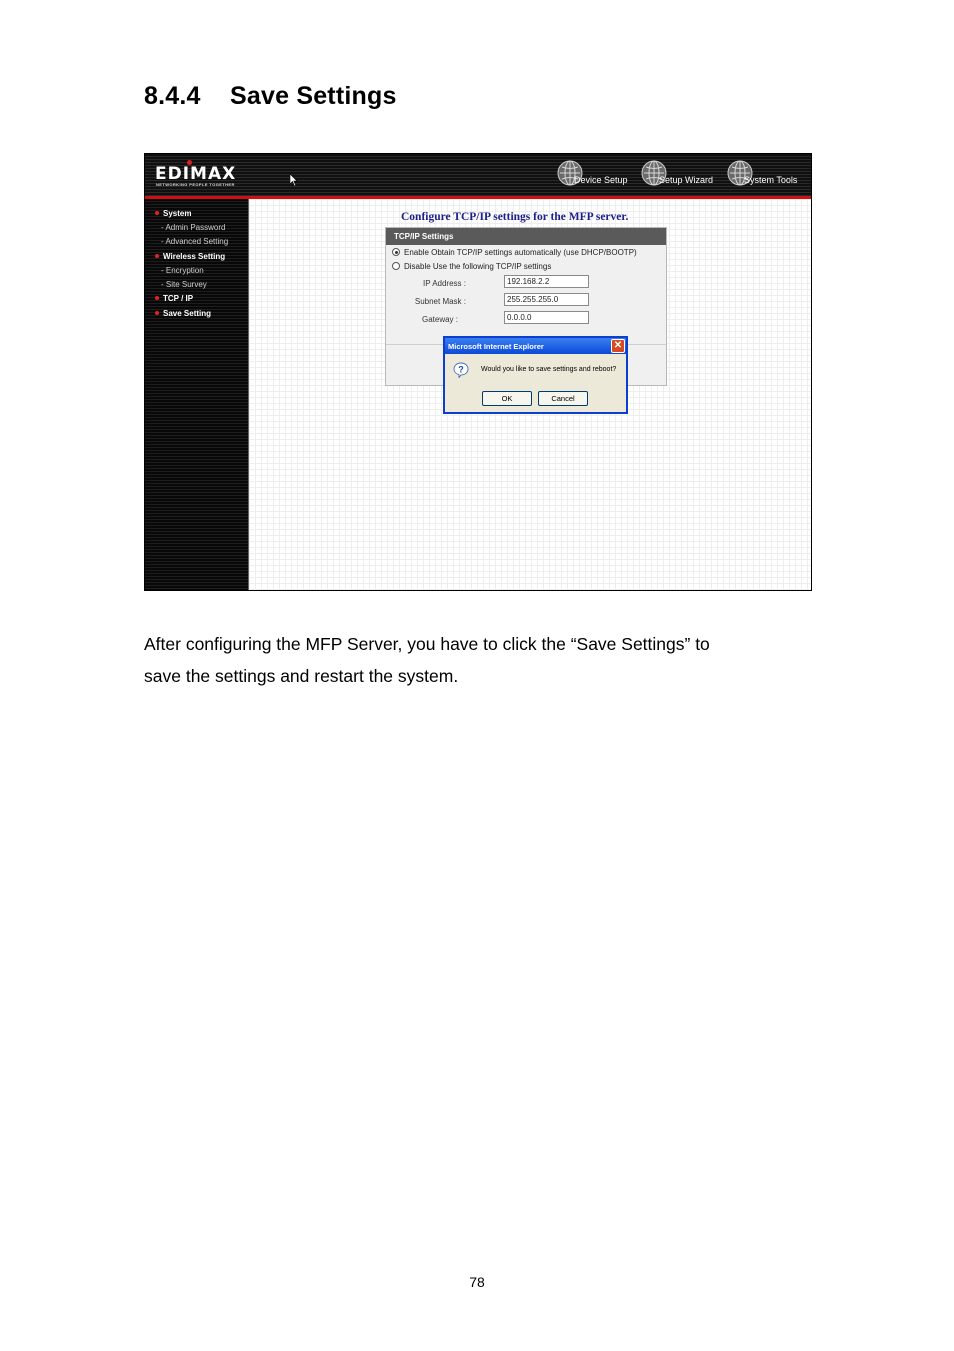 Image resolution: width=954 pixels, height=1351 pixels. I want to click on gateway-input: 0.0.0.0, so click(546, 317).